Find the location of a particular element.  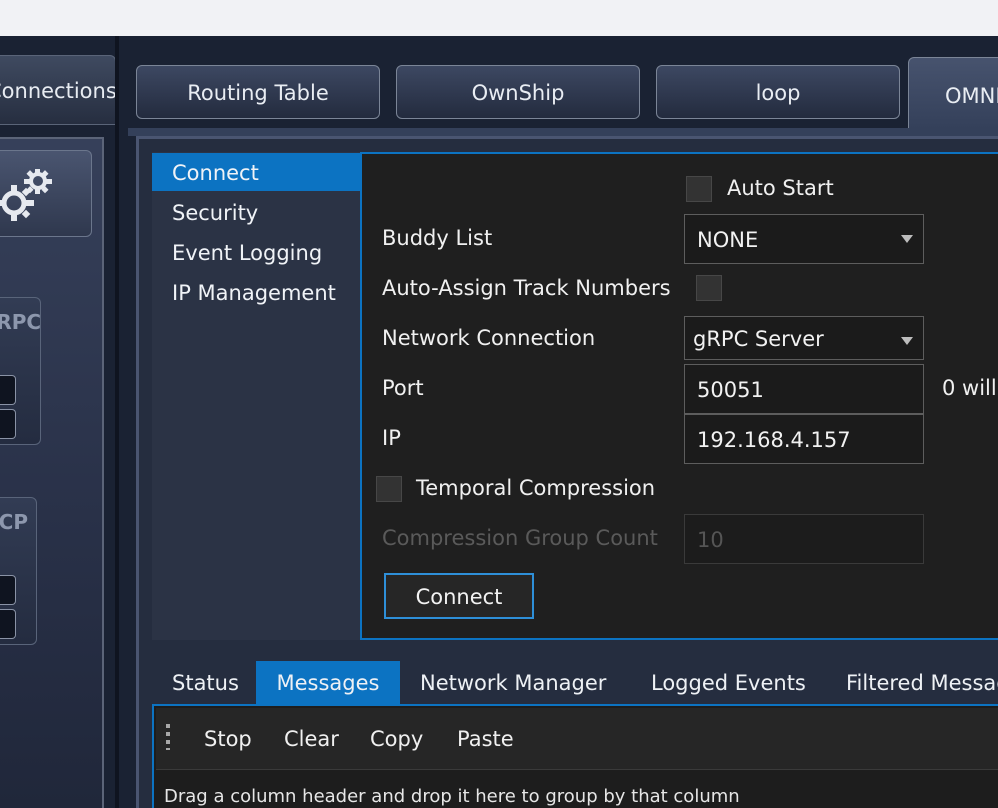

tab-messages: Messages is located at coordinates (328, 683).